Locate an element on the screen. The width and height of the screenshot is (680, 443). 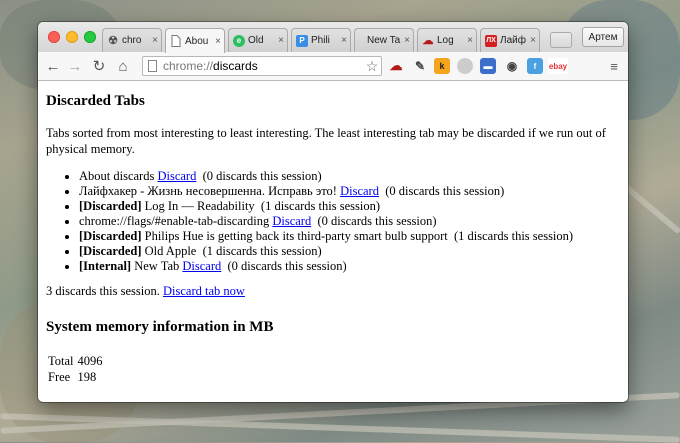
tab-readability: ☁ Log × is located at coordinates (447, 40).